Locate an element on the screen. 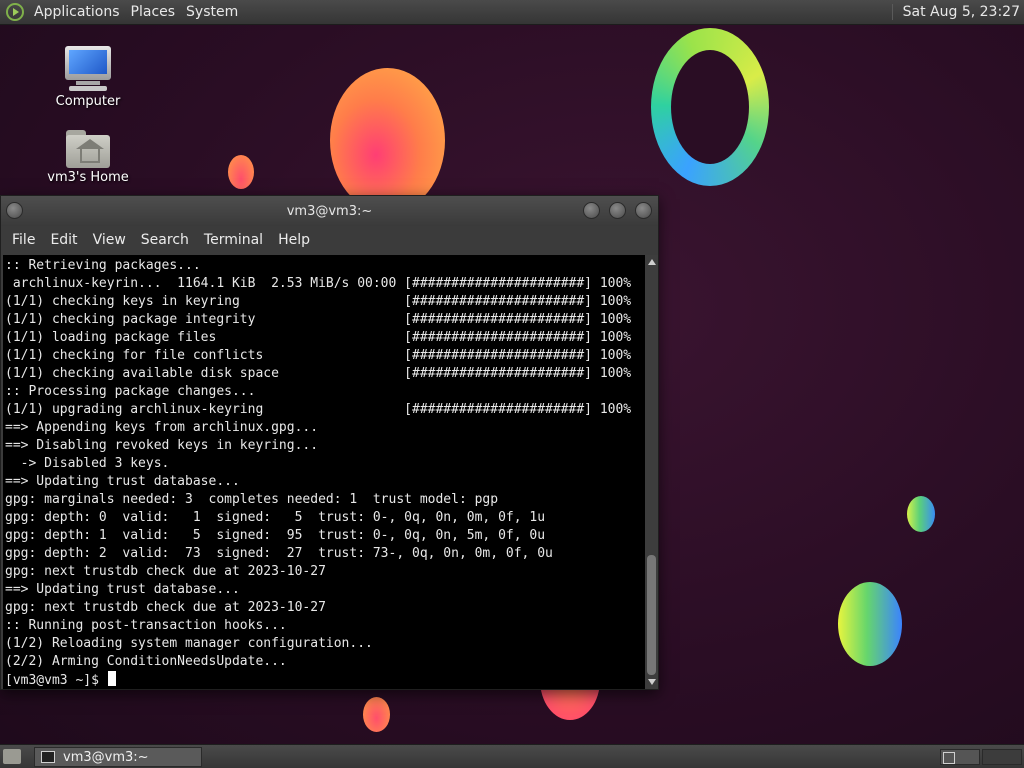 The width and height of the screenshot is (1024, 768). desktop-ring-decoration is located at coordinates (710, 107).